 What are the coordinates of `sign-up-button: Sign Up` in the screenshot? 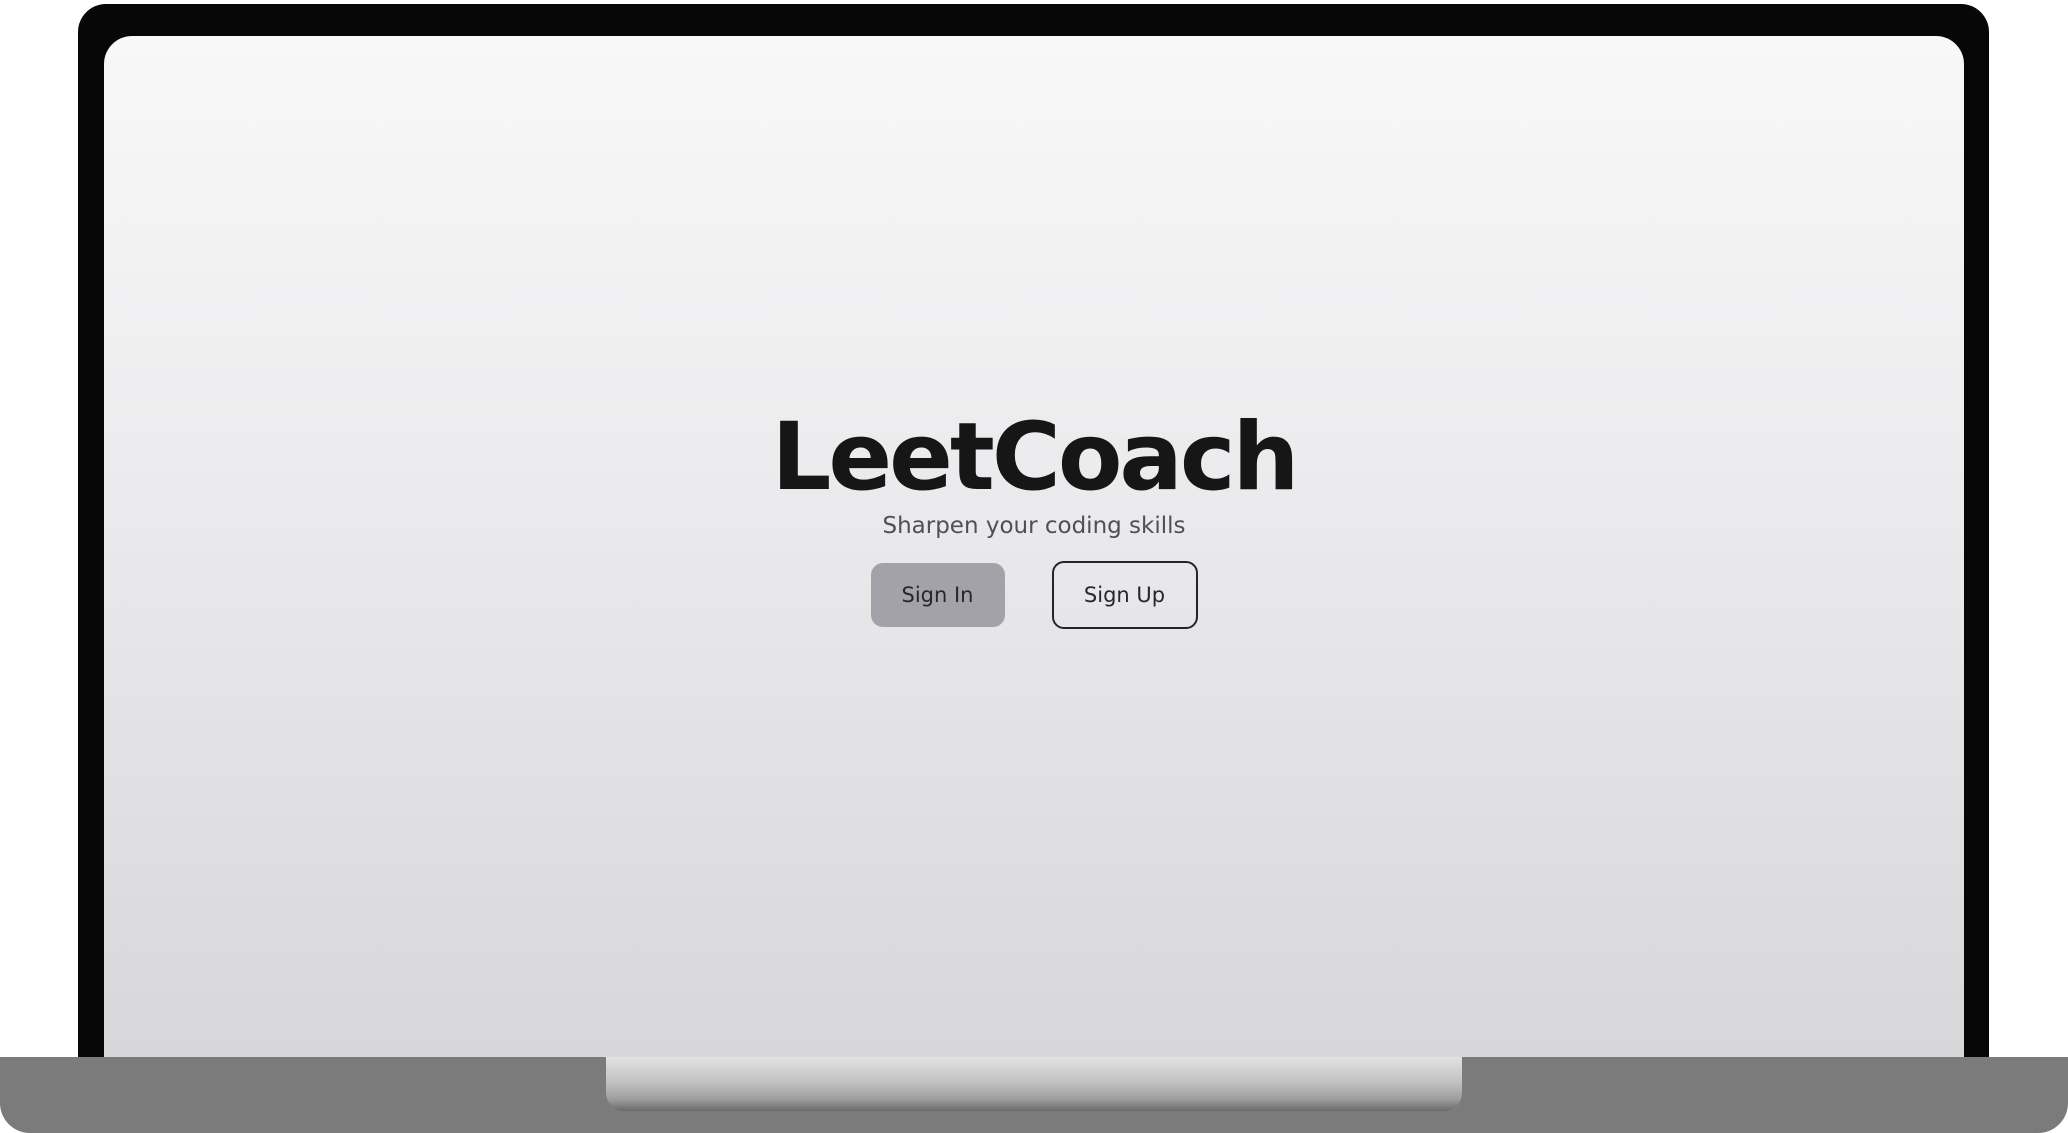 It's located at (1124, 595).